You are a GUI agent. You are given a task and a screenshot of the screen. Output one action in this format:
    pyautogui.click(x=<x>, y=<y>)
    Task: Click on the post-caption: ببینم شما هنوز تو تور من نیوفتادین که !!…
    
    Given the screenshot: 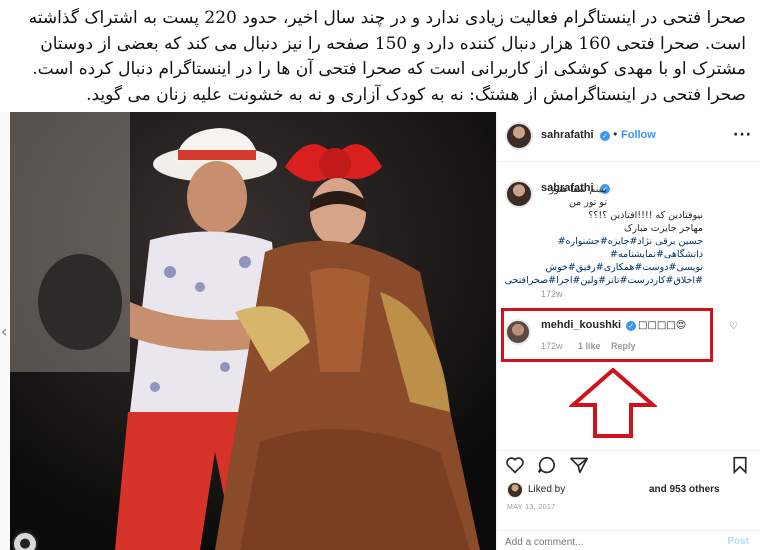 What is the action you would take?
    pyautogui.click(x=604, y=235)
    